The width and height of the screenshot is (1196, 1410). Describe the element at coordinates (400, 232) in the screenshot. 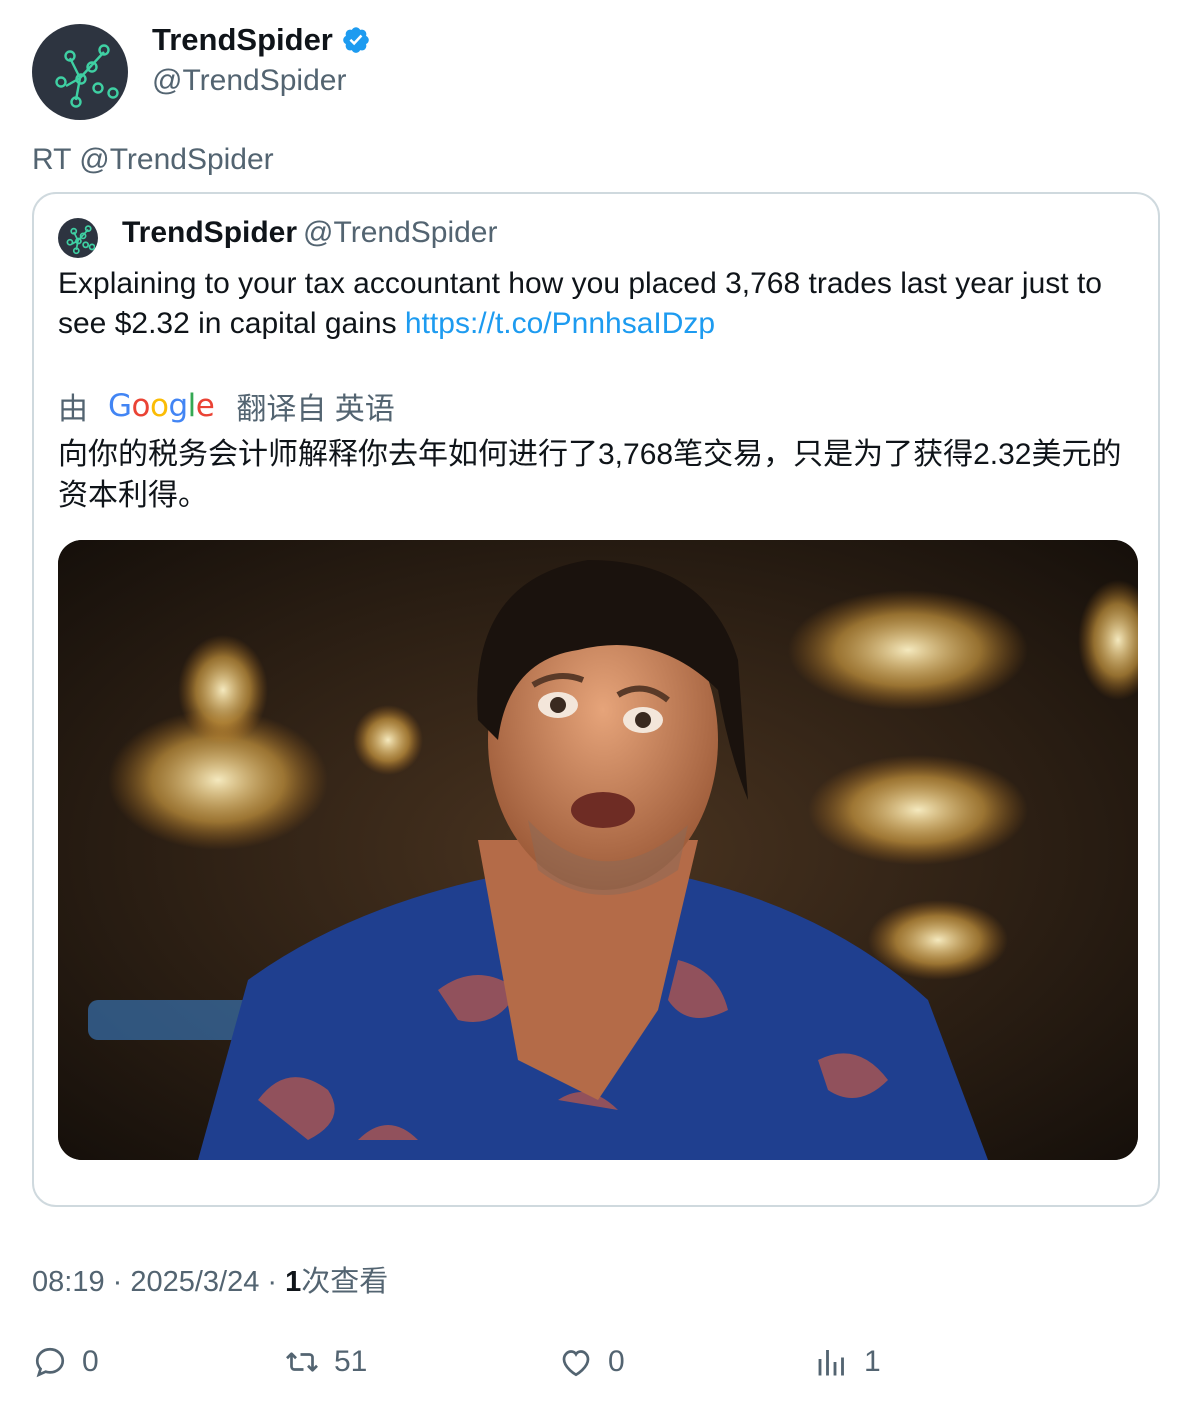

I see `quoted-author-handle: @TrendSpider` at that location.